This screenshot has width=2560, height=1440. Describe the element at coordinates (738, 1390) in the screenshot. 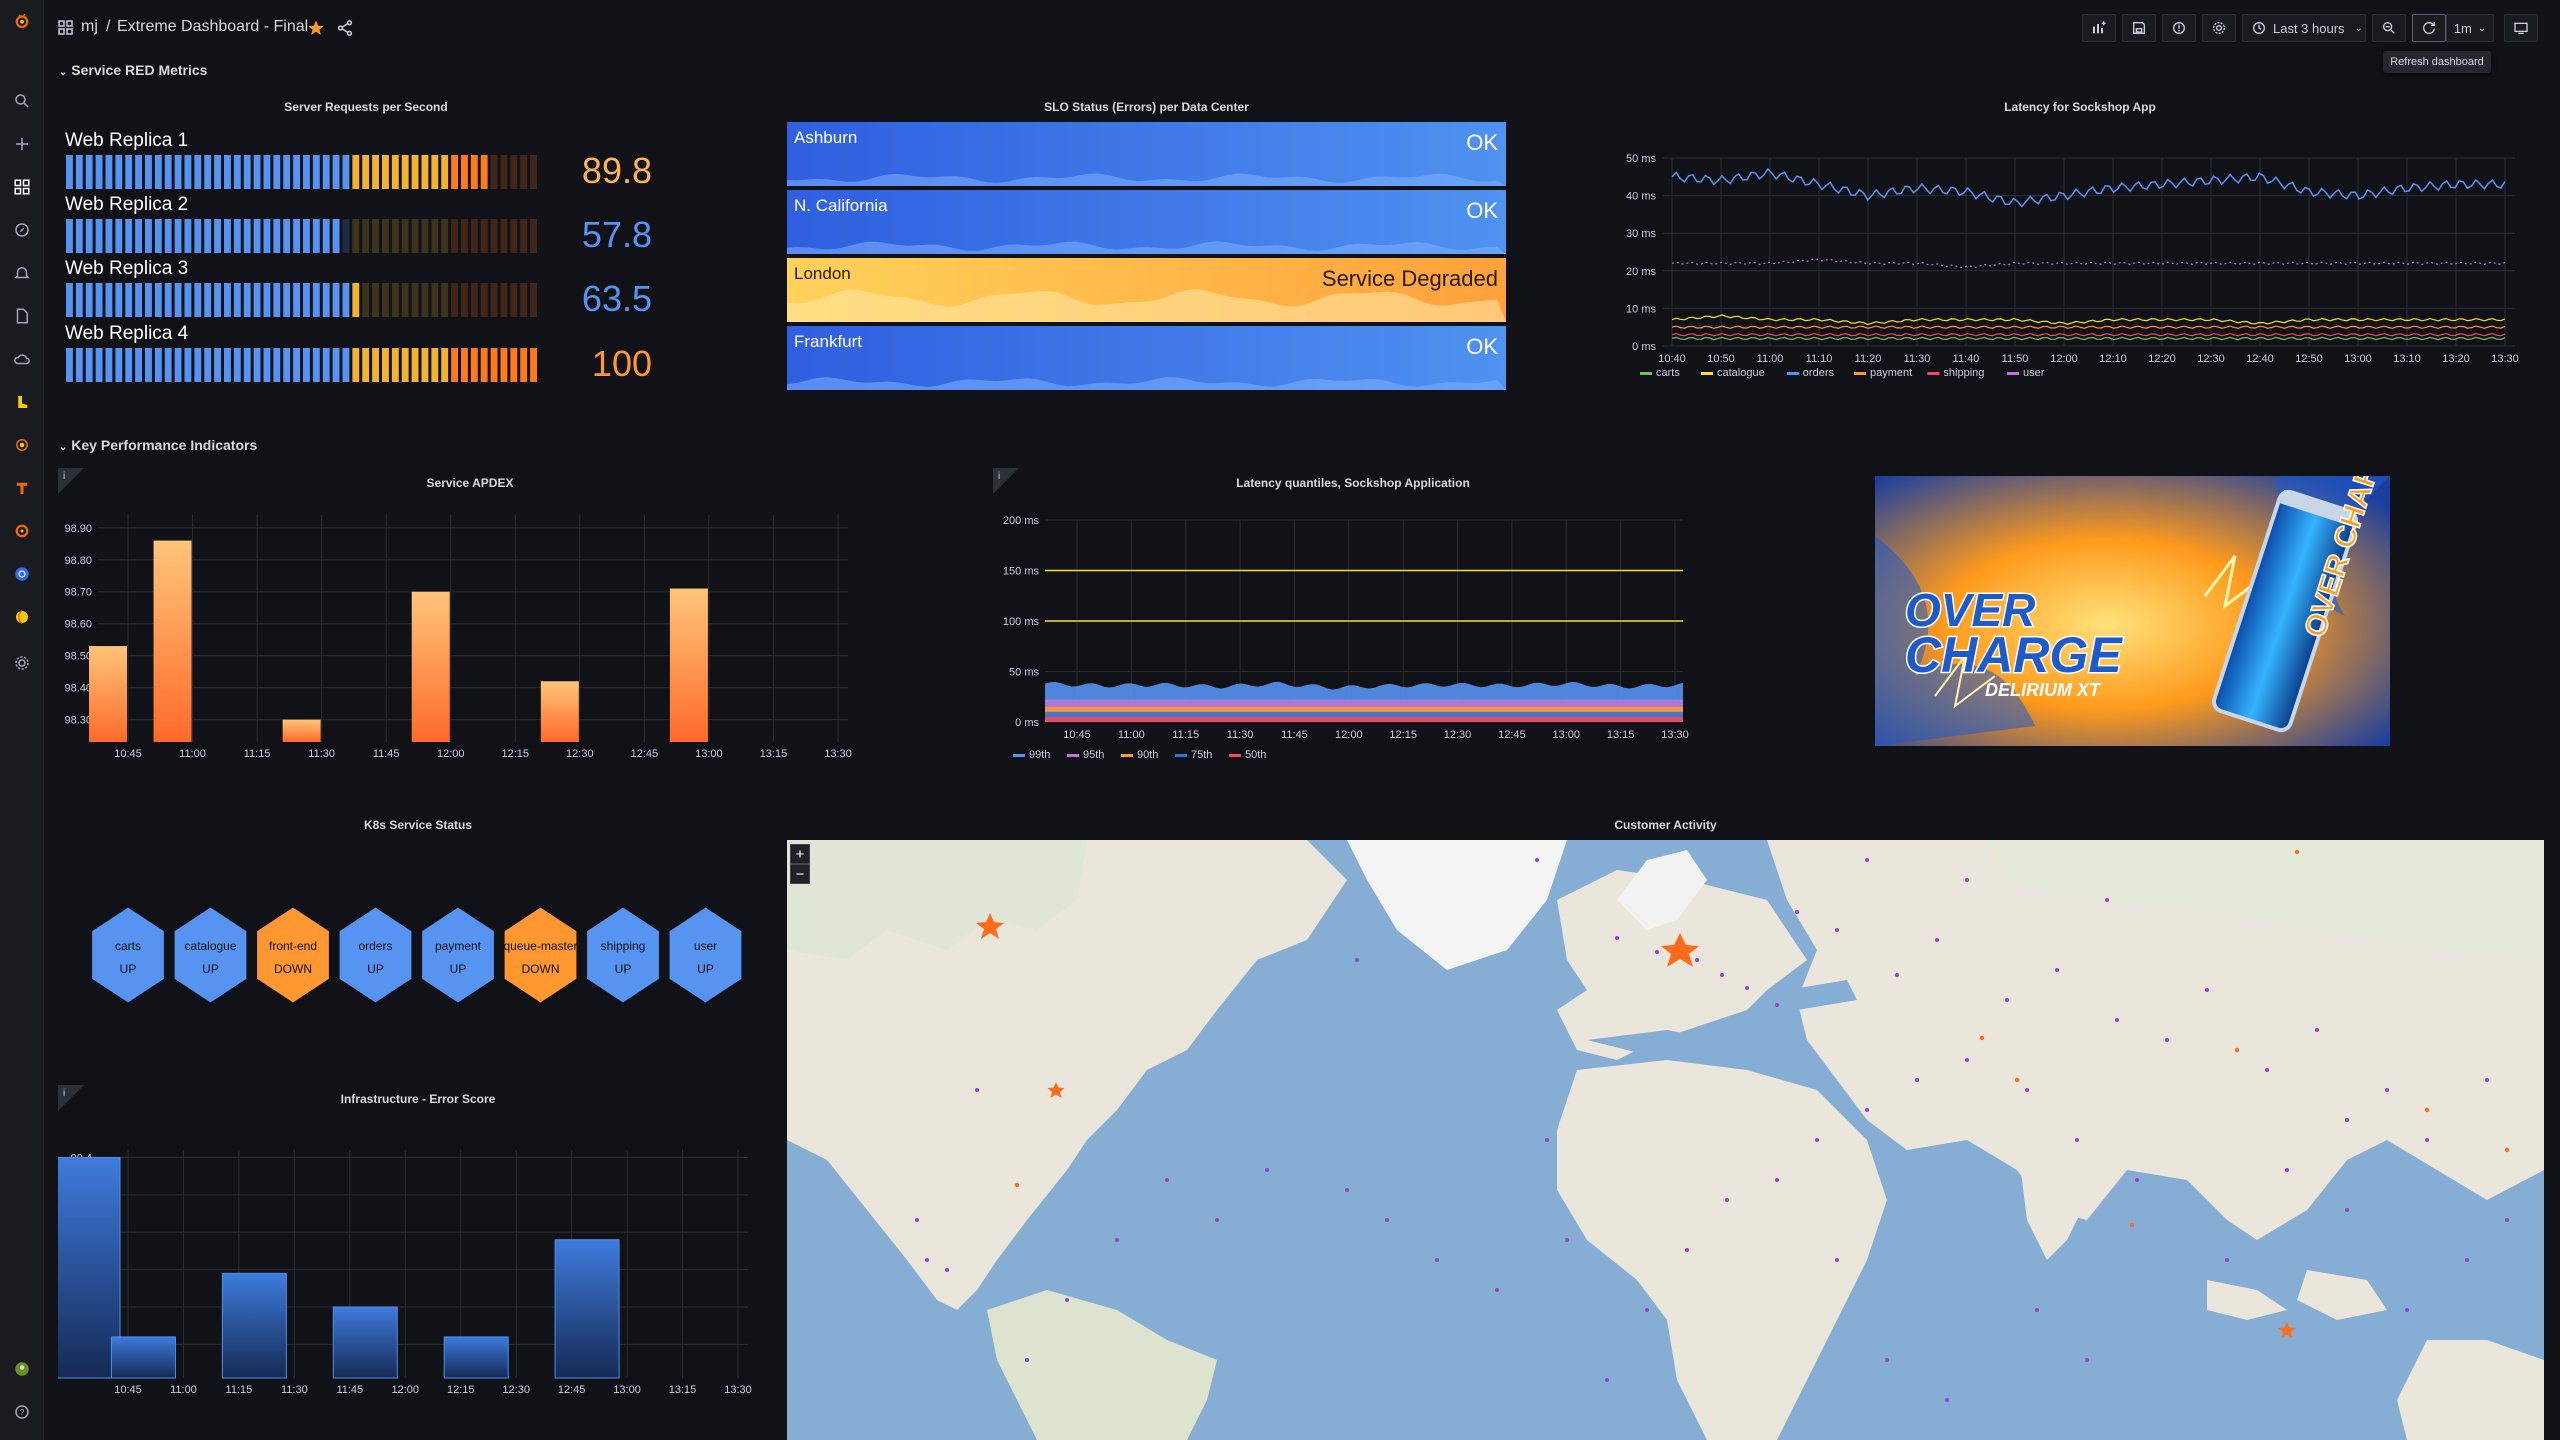

I see `x-tick-label: 13:30` at that location.